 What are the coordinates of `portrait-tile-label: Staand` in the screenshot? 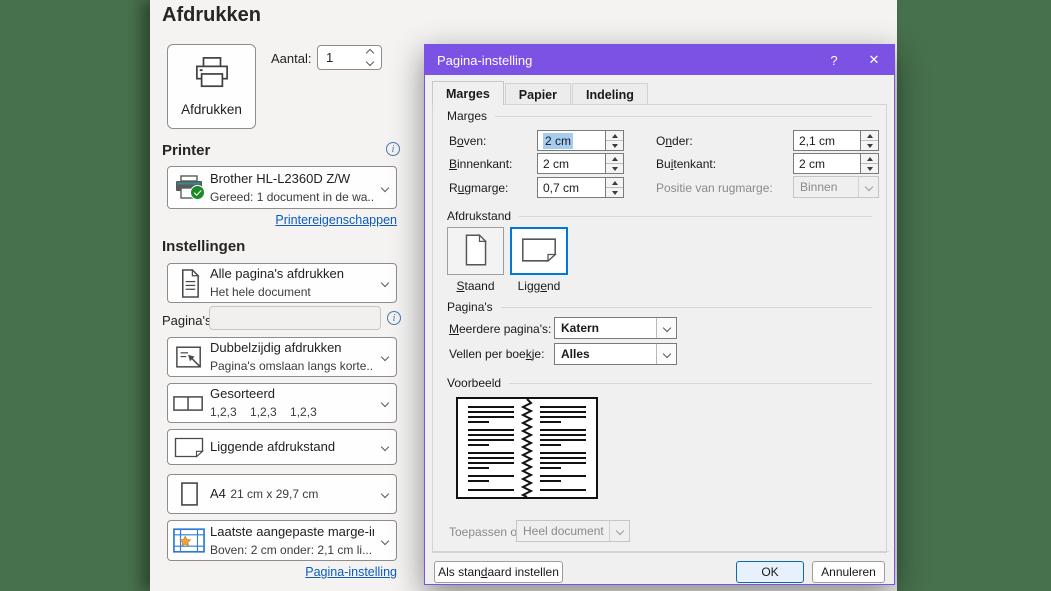 It's located at (475, 286).